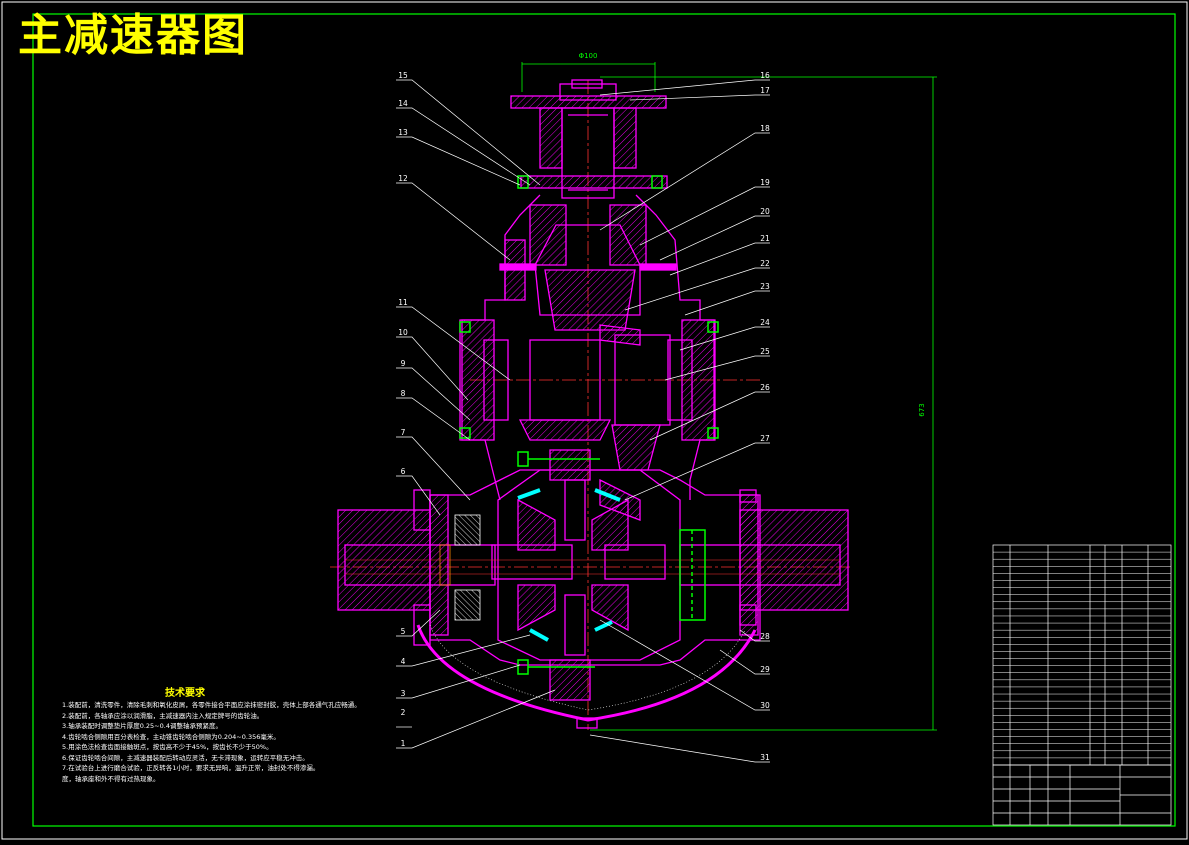 This screenshot has width=1189, height=845. I want to click on drawing-title: 主减速器图, so click(133, 35).